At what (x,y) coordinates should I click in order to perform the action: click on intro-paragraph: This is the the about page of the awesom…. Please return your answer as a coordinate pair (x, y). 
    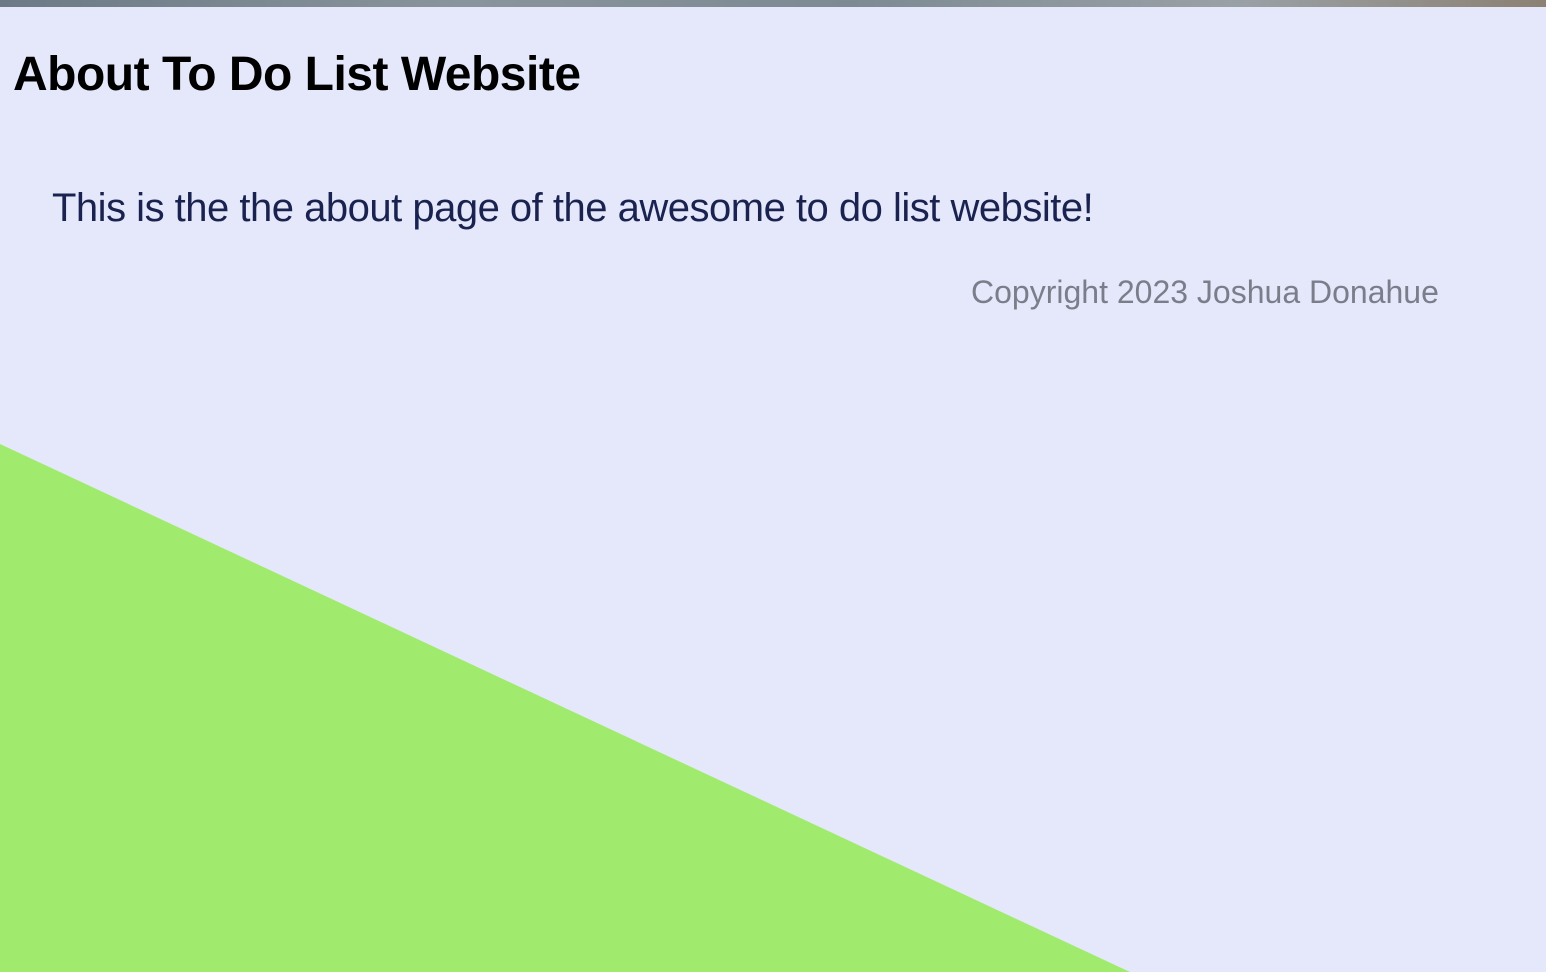
    Looking at the image, I should click on (573, 208).